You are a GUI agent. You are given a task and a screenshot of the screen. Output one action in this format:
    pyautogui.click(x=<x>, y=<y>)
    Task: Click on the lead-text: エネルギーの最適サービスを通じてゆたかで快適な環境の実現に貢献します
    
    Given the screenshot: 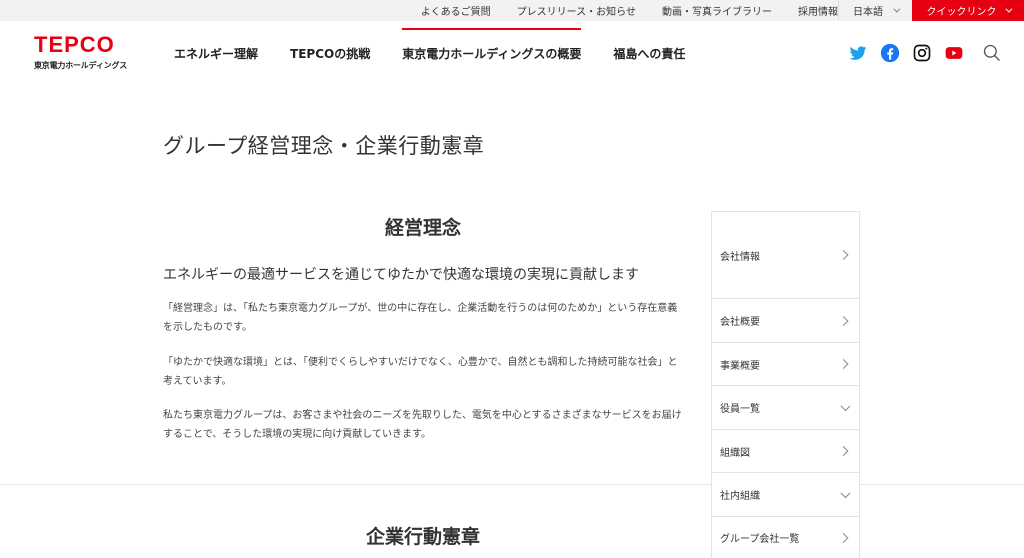 What is the action you would take?
    pyautogui.click(x=401, y=275)
    